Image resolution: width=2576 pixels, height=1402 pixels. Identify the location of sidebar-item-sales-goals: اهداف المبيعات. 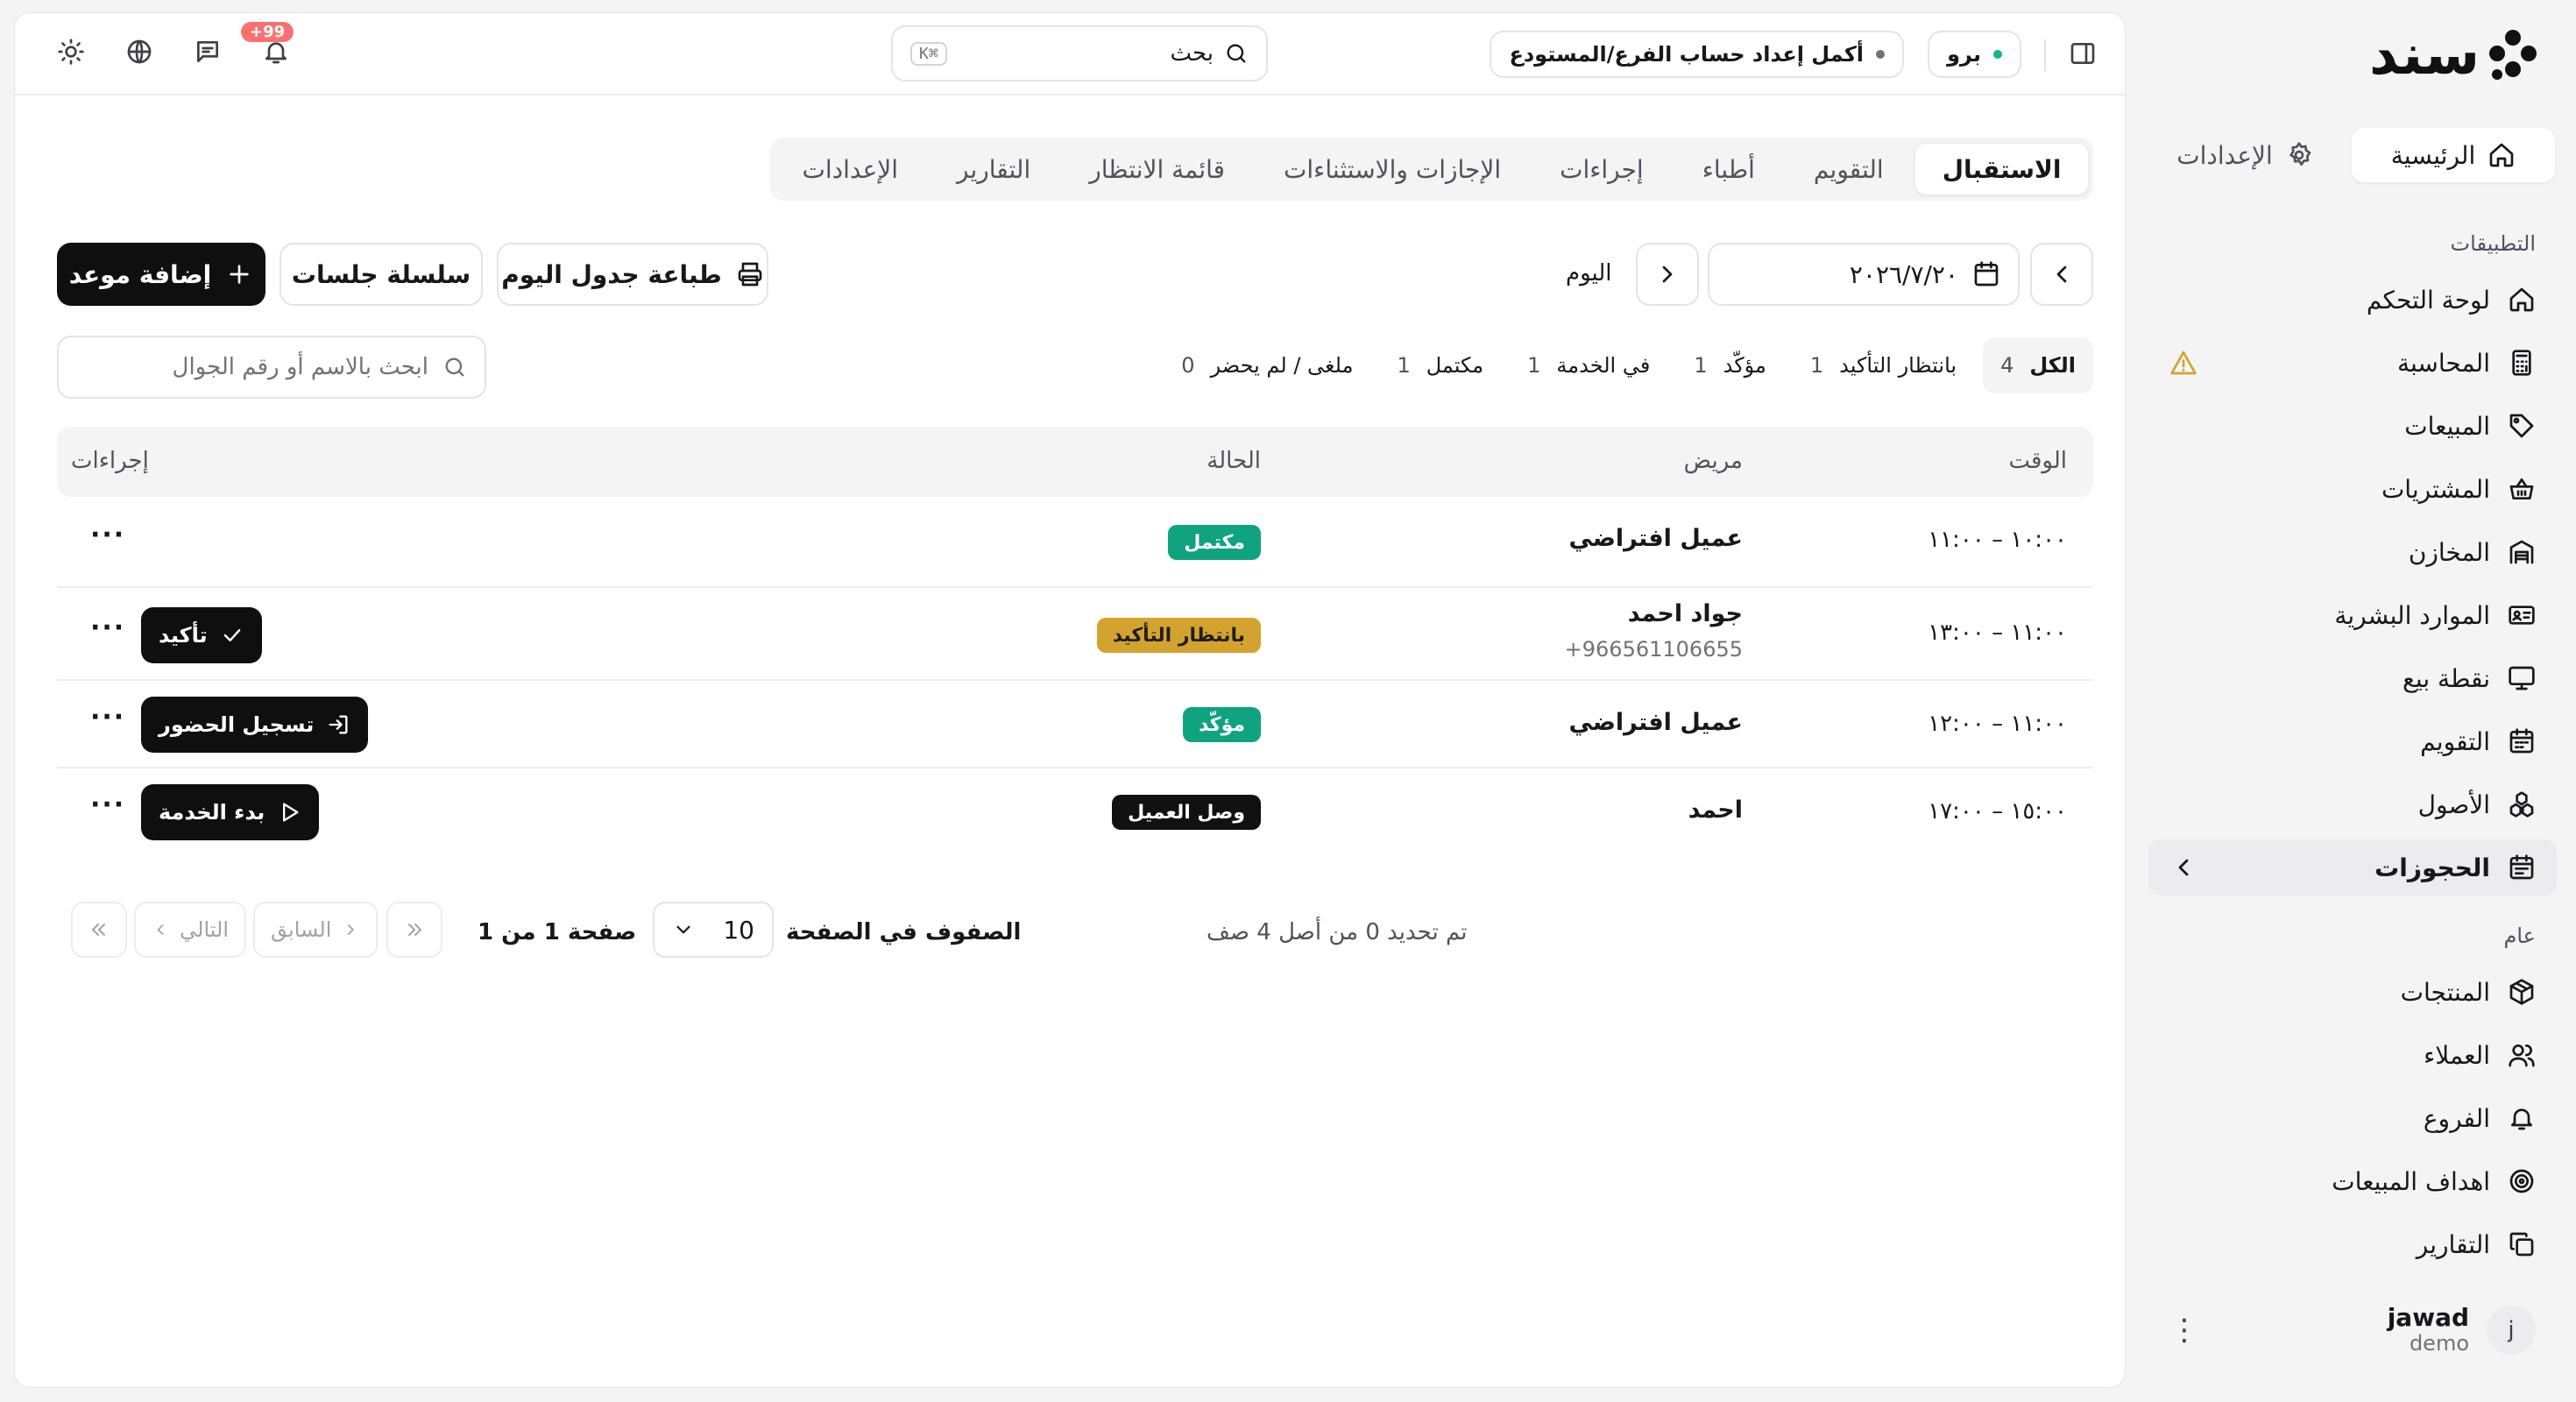
(2352, 1181).